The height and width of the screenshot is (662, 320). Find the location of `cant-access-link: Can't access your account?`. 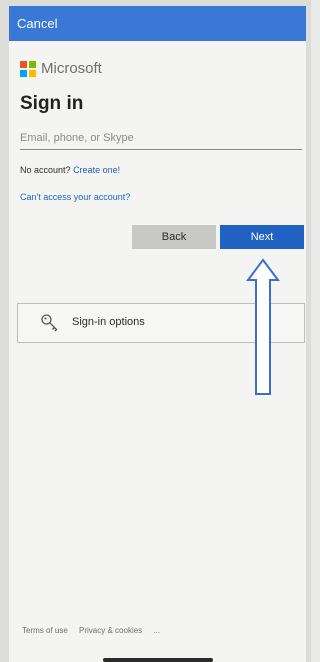

cant-access-link: Can't access your account? is located at coordinates (75, 197).